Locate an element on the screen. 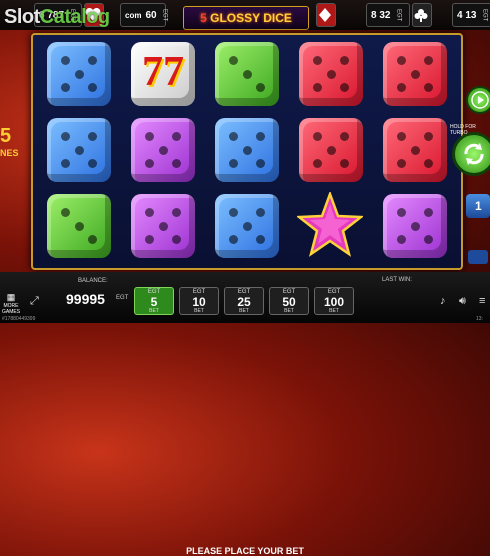 Image resolution: width=490 pixels, height=556 pixels. reel-cell-r2-c0 is located at coordinates (79, 226).